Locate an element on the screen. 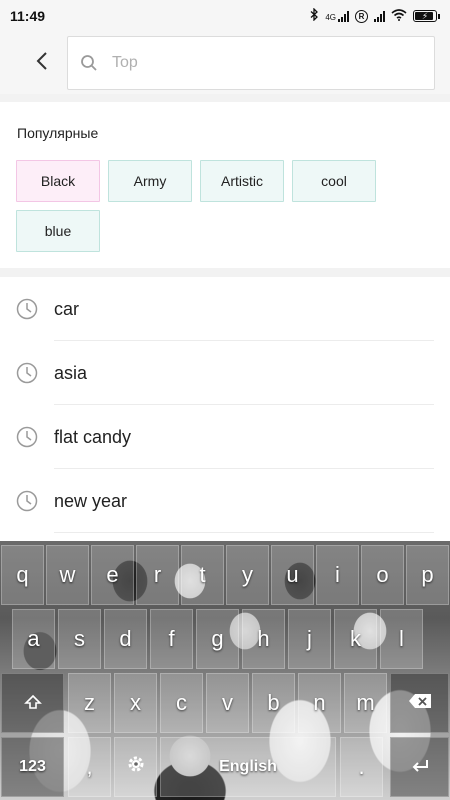  keyboard-row-2: a s d f g h j k l is located at coordinates (225, 641).